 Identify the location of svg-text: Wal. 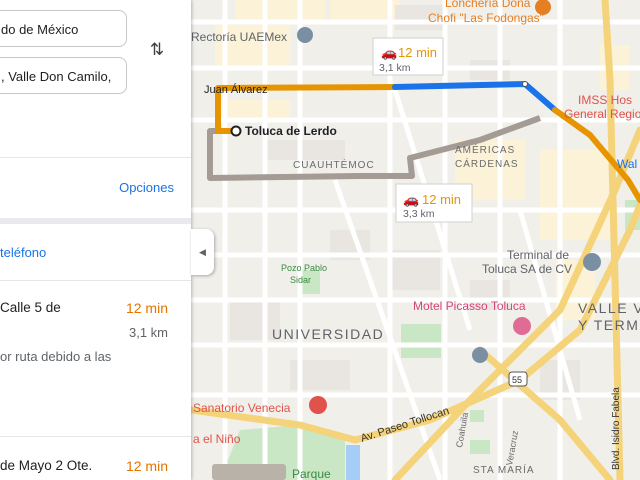
(627, 164).